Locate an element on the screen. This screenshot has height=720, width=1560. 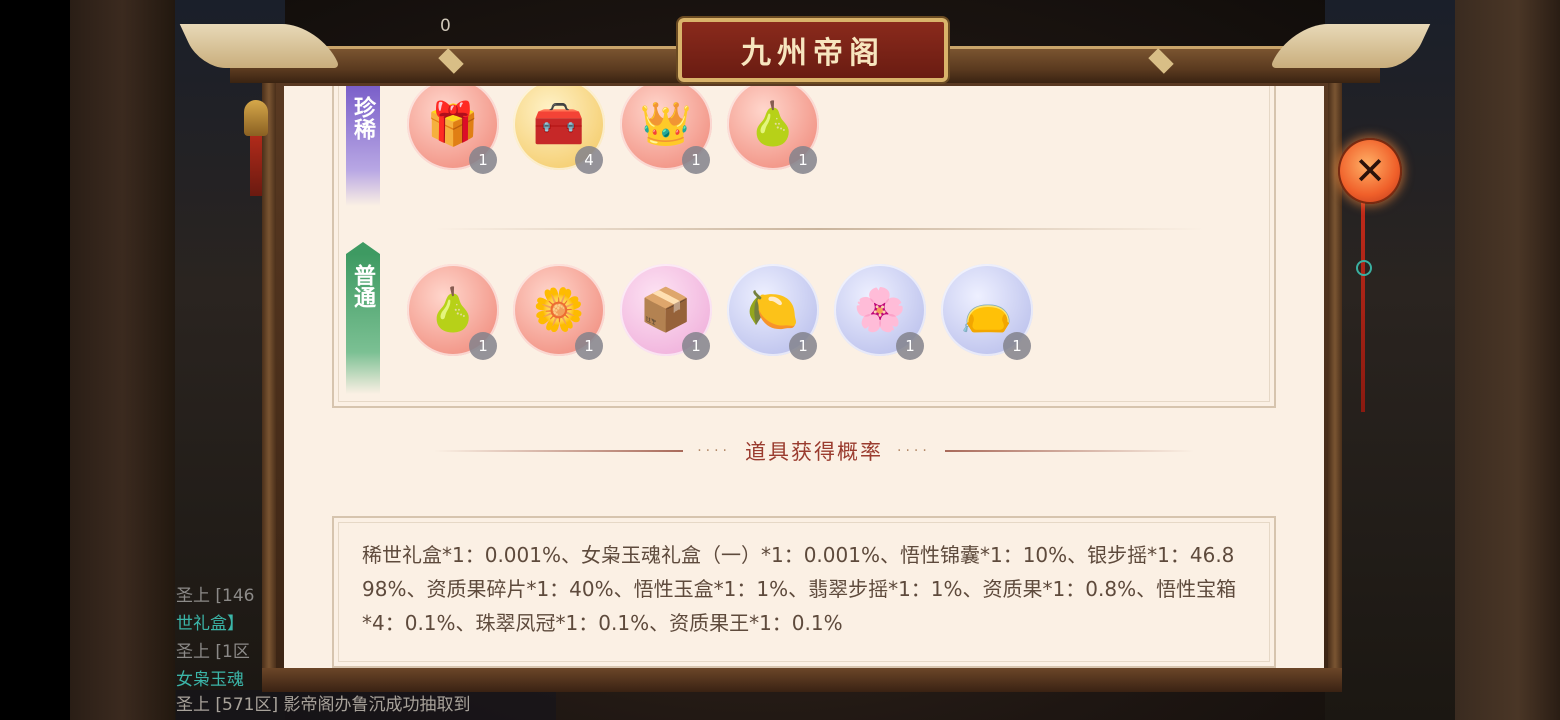
tier-label: 普通 is located at coordinates (363, 286).